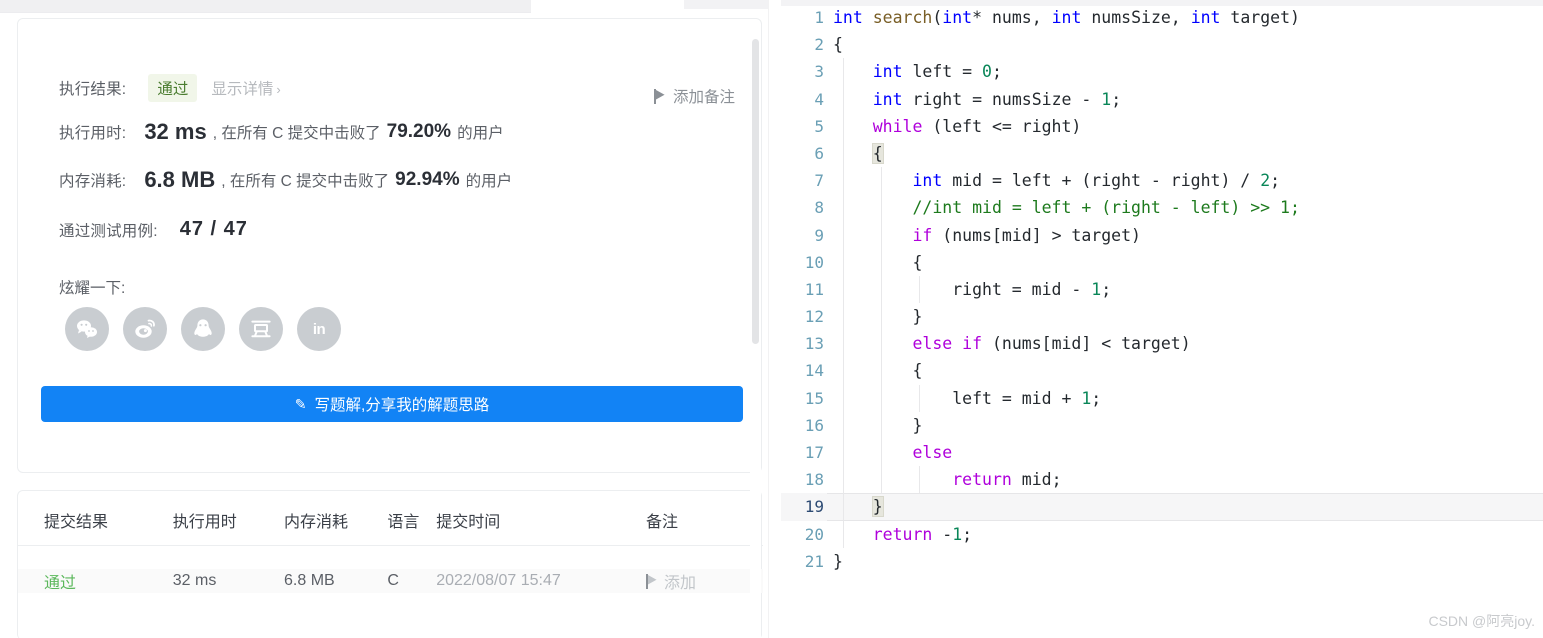 This screenshot has height=638, width=1543. What do you see at coordinates (755, 191) in the screenshot?
I see `left-pane-scrollbar-thumb` at bounding box center [755, 191].